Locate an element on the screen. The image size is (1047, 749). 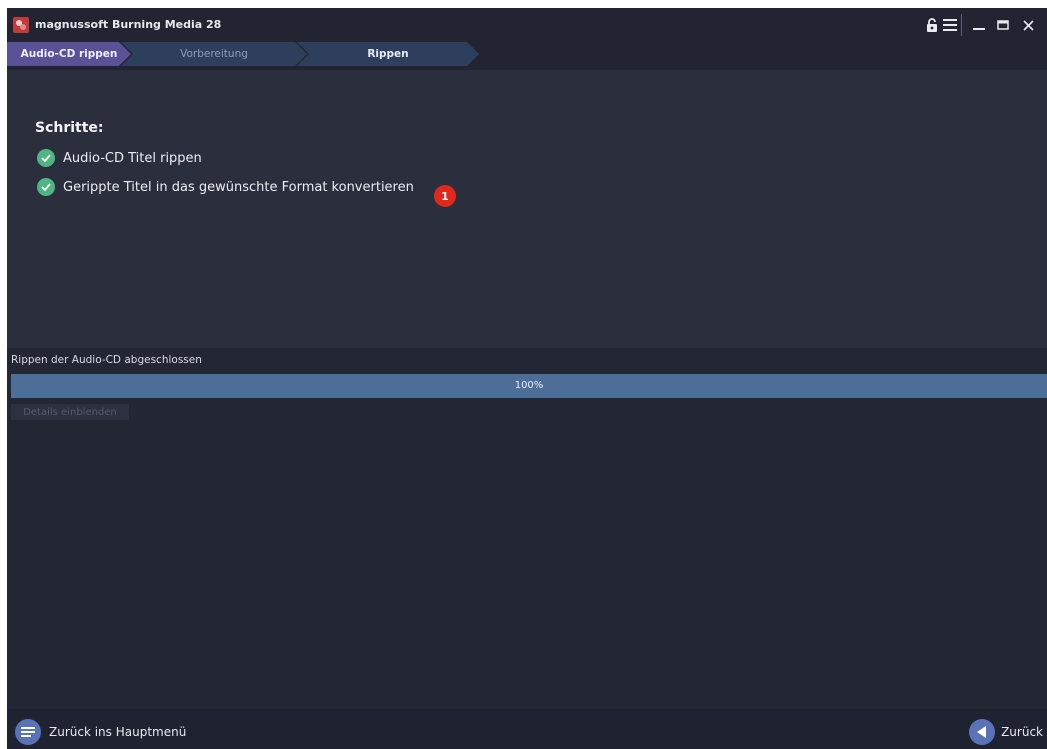
step-label: Rippen is located at coordinates (388, 54).